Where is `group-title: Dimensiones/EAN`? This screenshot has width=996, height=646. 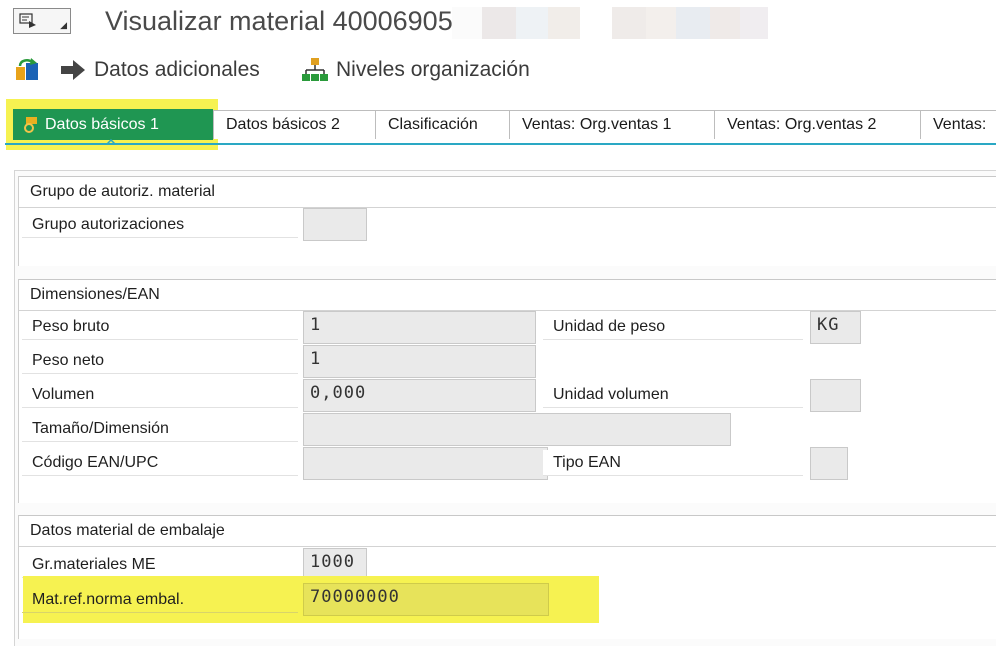 group-title: Dimensiones/EAN is located at coordinates (95, 294).